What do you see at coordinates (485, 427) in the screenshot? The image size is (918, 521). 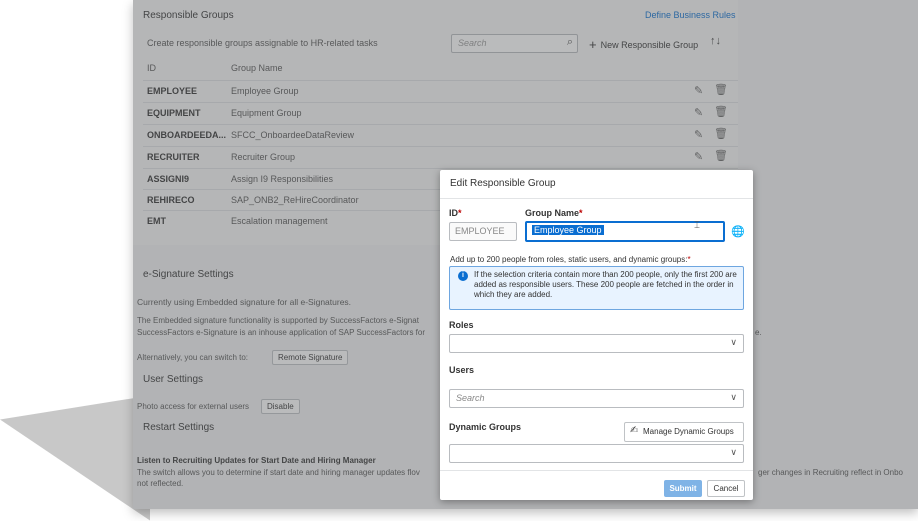 I see `dynamic-groups-label: Dynamic Groups` at bounding box center [485, 427].